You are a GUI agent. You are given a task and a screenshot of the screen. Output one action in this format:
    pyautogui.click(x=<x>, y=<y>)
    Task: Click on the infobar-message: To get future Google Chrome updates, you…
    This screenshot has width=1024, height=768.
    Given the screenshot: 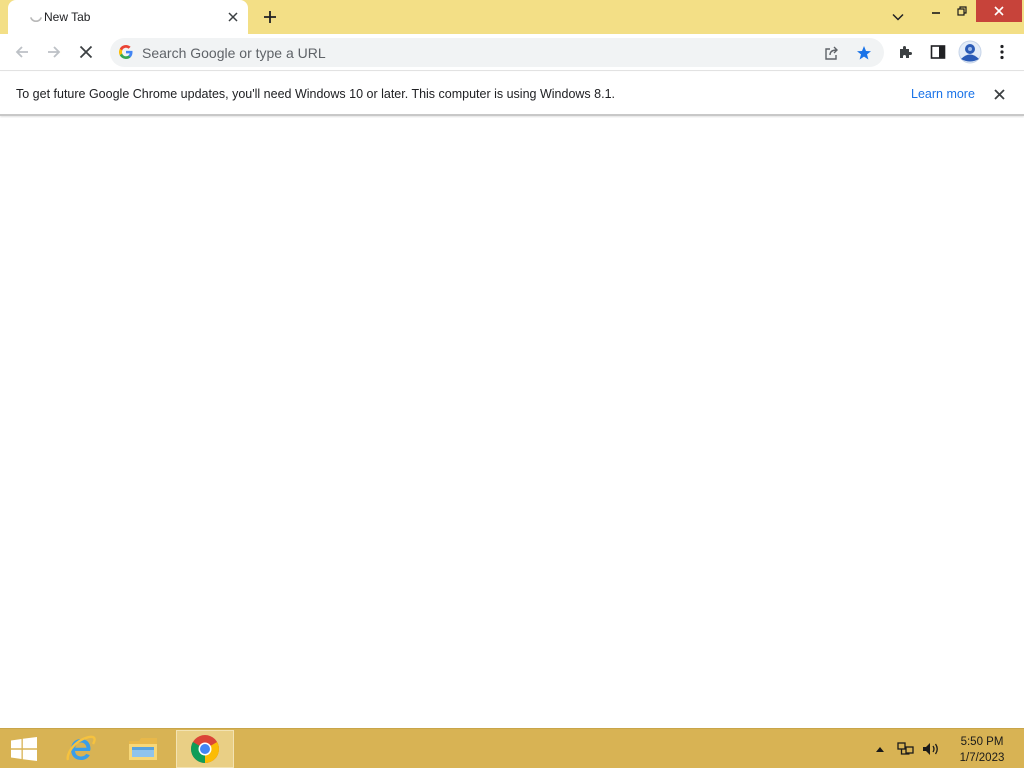 What is the action you would take?
    pyautogui.click(x=315, y=94)
    